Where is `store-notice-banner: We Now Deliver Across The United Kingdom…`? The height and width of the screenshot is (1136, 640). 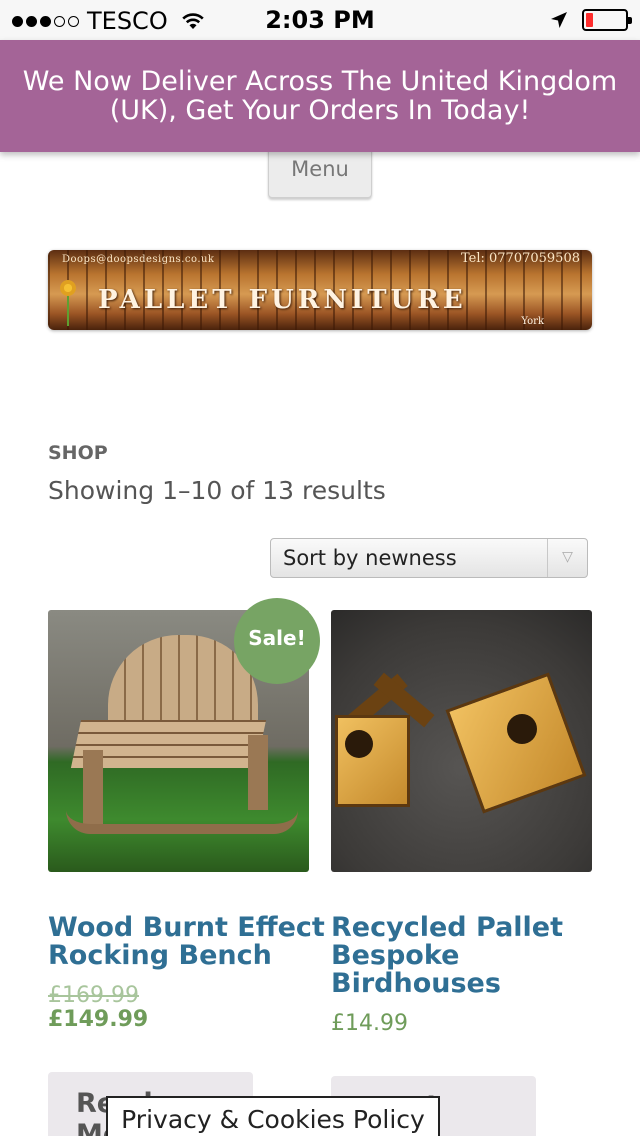
store-notice-banner: We Now Deliver Across The United Kingdom… is located at coordinates (320, 96).